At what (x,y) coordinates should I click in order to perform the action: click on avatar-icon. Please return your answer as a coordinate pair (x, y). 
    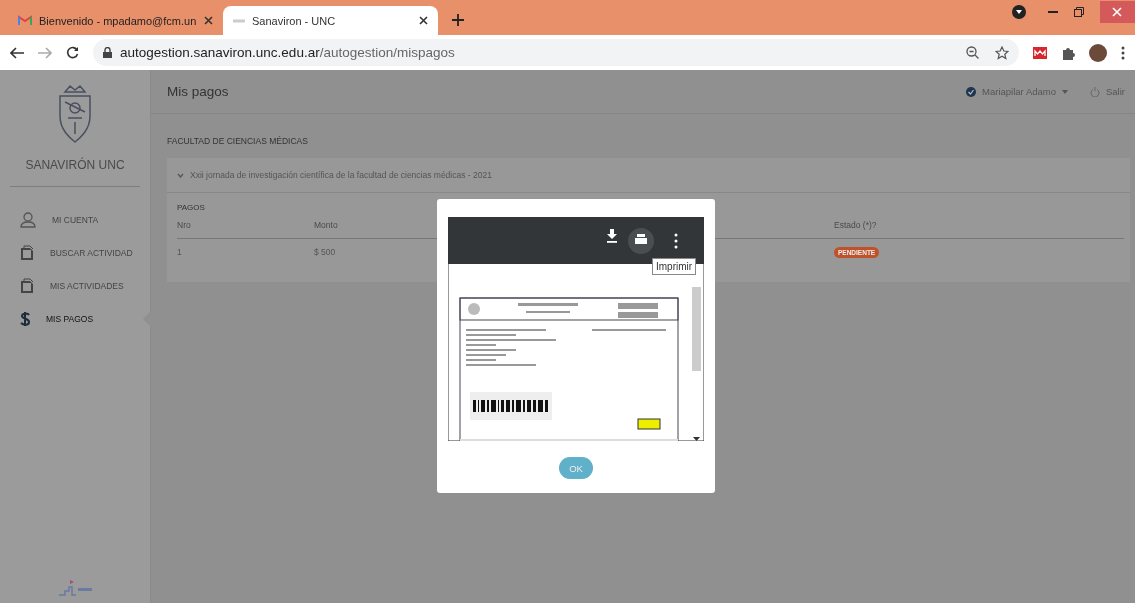
    Looking at the image, I should click on (1098, 52).